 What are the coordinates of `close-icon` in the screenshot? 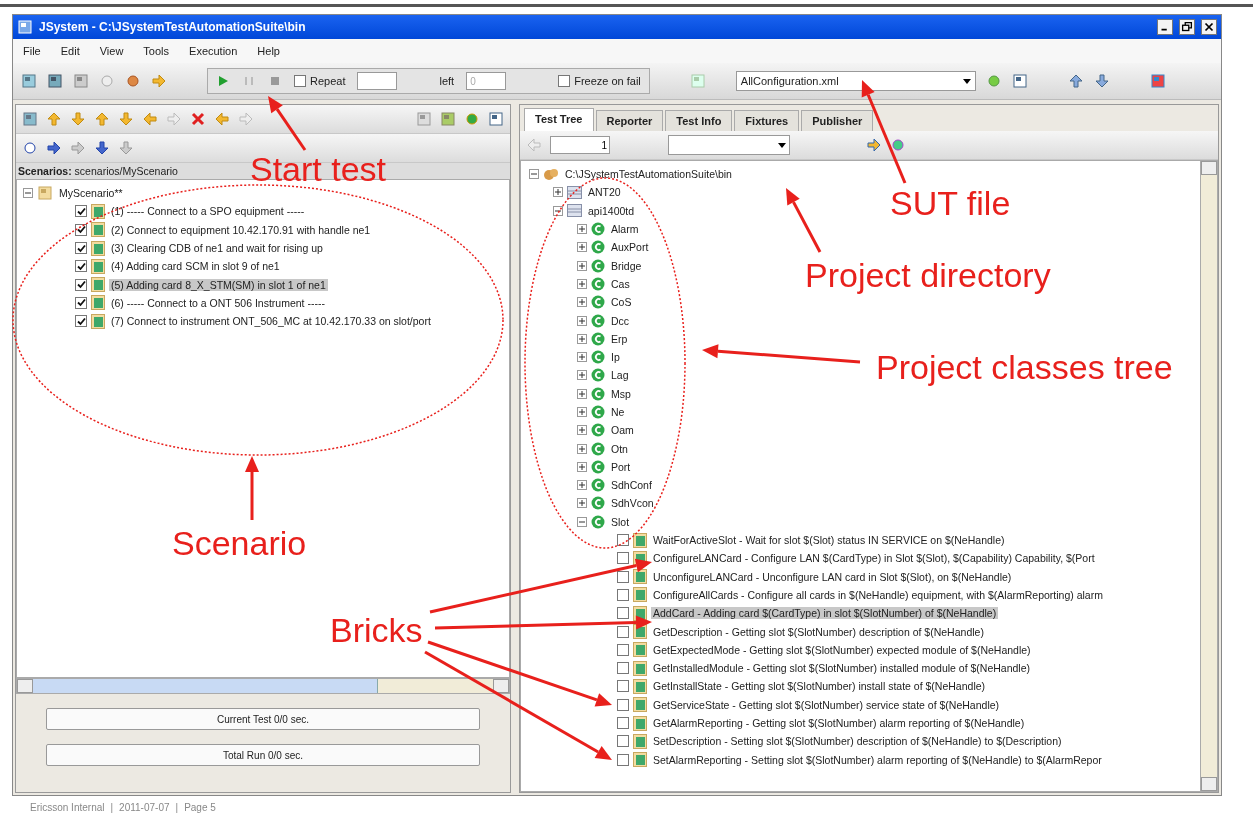 It's located at (1209, 27).